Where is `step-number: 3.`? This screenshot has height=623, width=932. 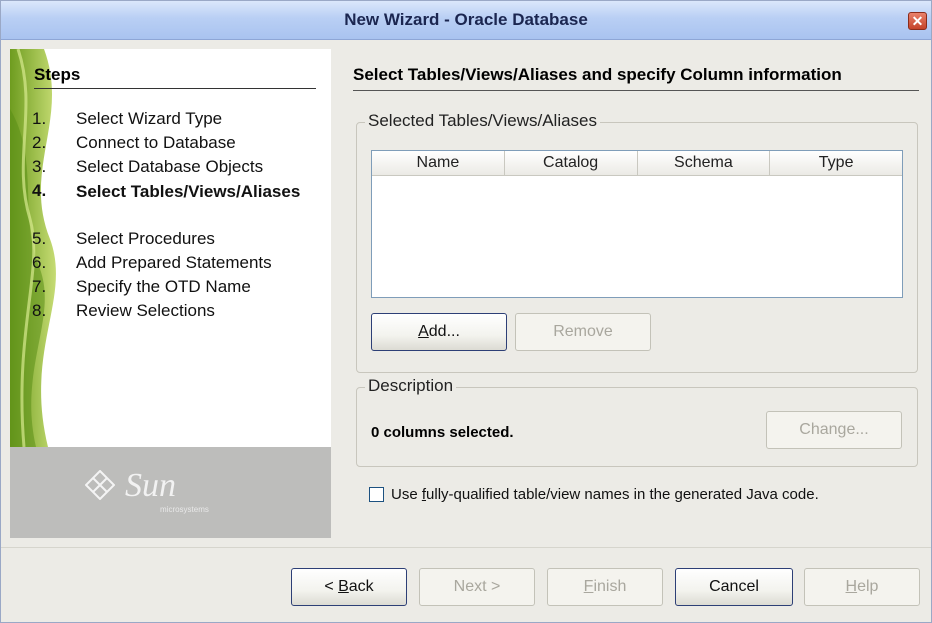 step-number: 3. is located at coordinates (39, 166).